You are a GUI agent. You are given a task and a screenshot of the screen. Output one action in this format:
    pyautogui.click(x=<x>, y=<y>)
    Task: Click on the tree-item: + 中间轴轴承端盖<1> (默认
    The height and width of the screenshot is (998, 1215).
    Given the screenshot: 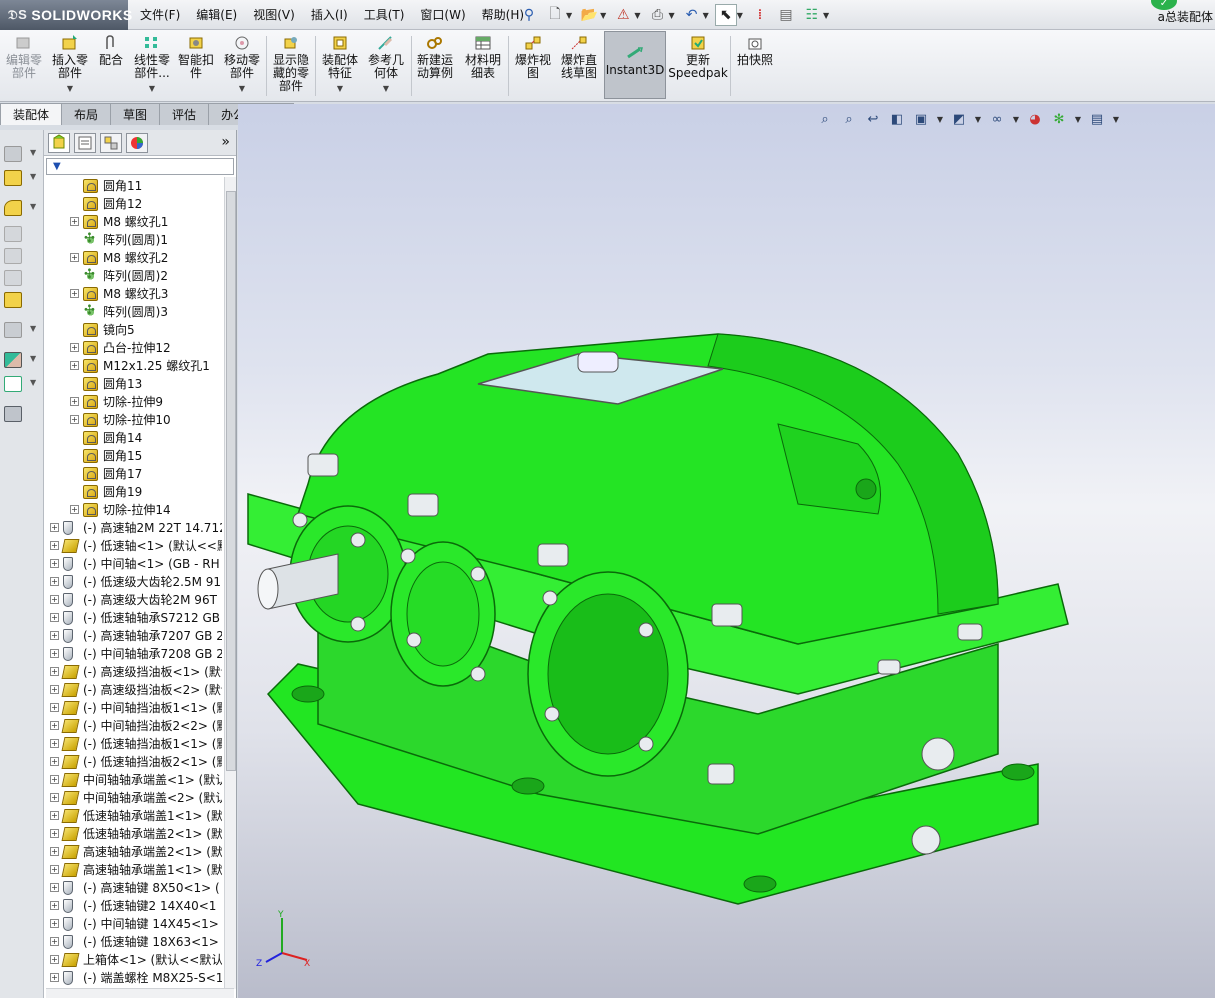 What is the action you would take?
    pyautogui.click(x=133, y=780)
    